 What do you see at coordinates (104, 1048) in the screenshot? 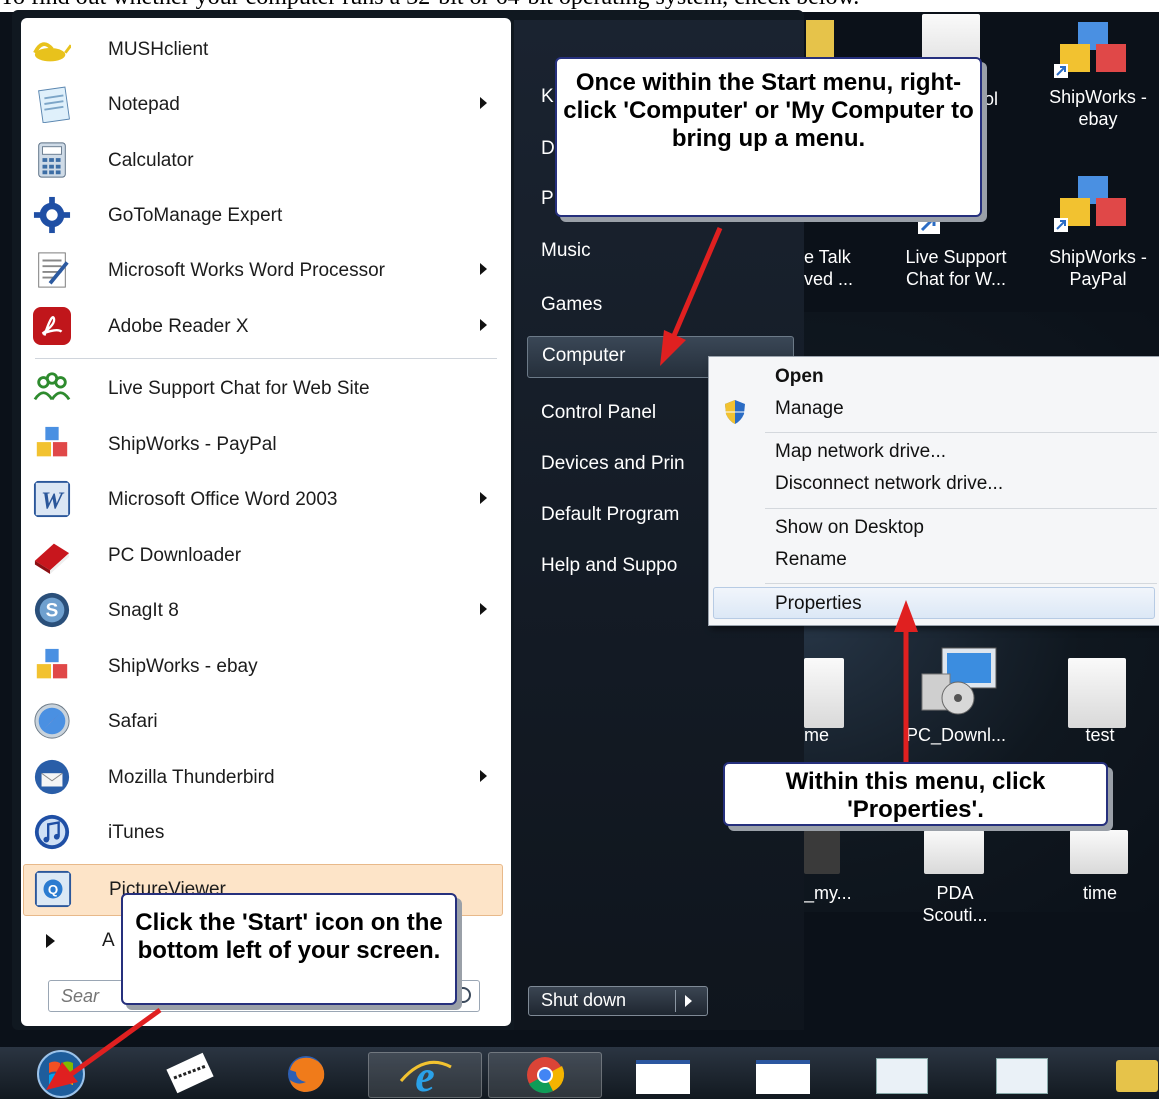
I see `arrow-to-start` at bounding box center [104, 1048].